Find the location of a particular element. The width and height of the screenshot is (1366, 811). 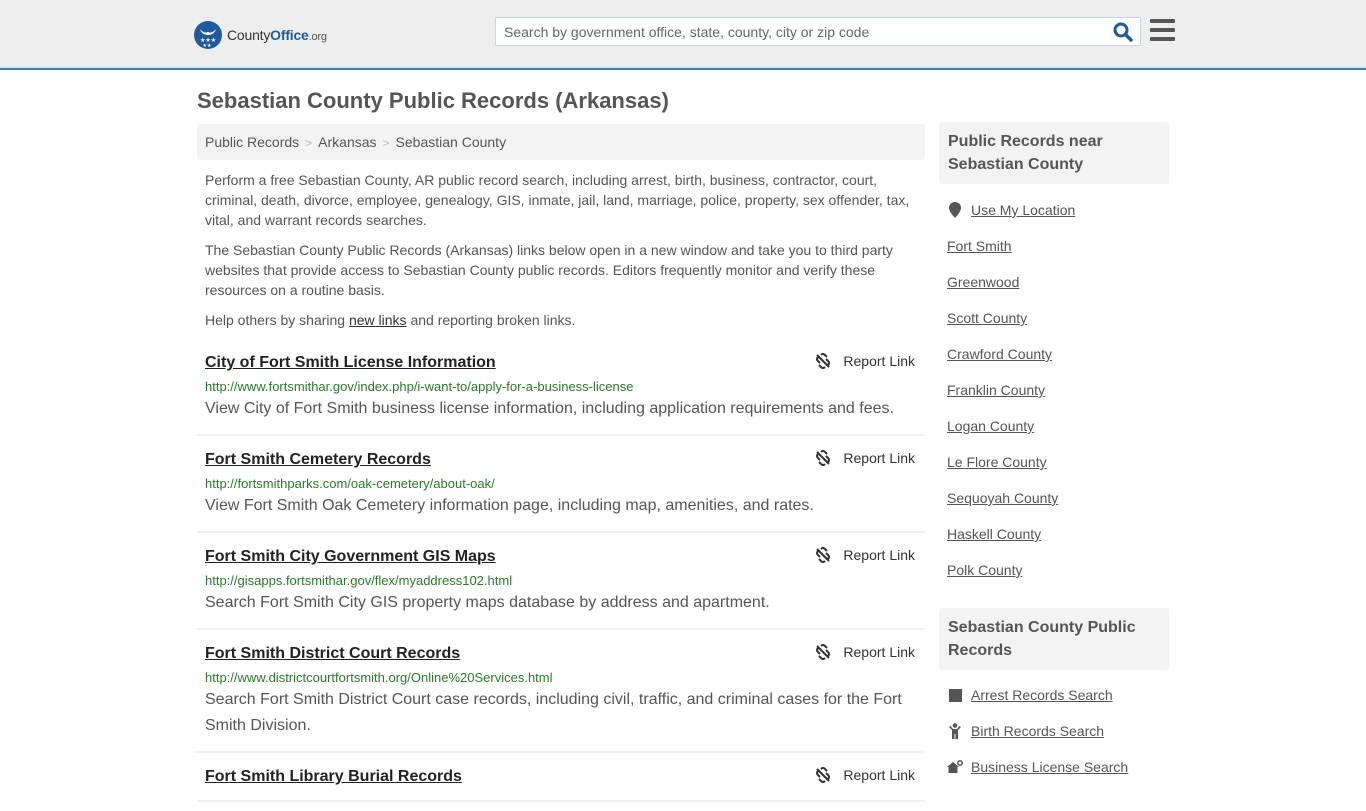

search-box is located at coordinates (818, 31).